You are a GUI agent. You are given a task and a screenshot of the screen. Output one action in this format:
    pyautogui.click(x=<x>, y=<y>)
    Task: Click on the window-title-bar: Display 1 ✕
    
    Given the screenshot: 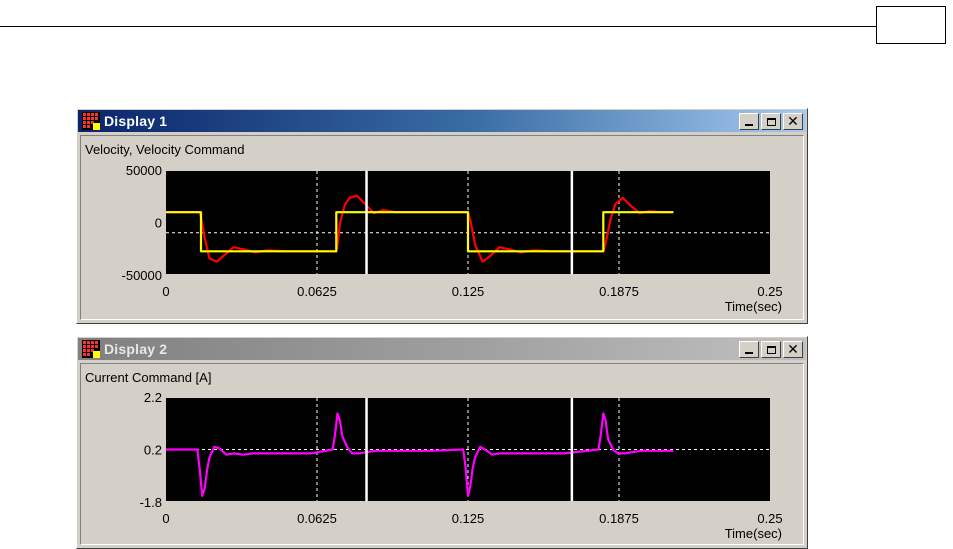 What is the action you would take?
    pyautogui.click(x=442, y=121)
    